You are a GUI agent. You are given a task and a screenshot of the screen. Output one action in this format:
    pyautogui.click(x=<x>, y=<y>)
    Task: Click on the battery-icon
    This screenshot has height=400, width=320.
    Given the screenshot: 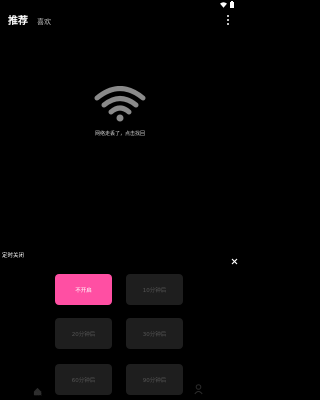 What is the action you would take?
    pyautogui.click(x=232, y=4)
    